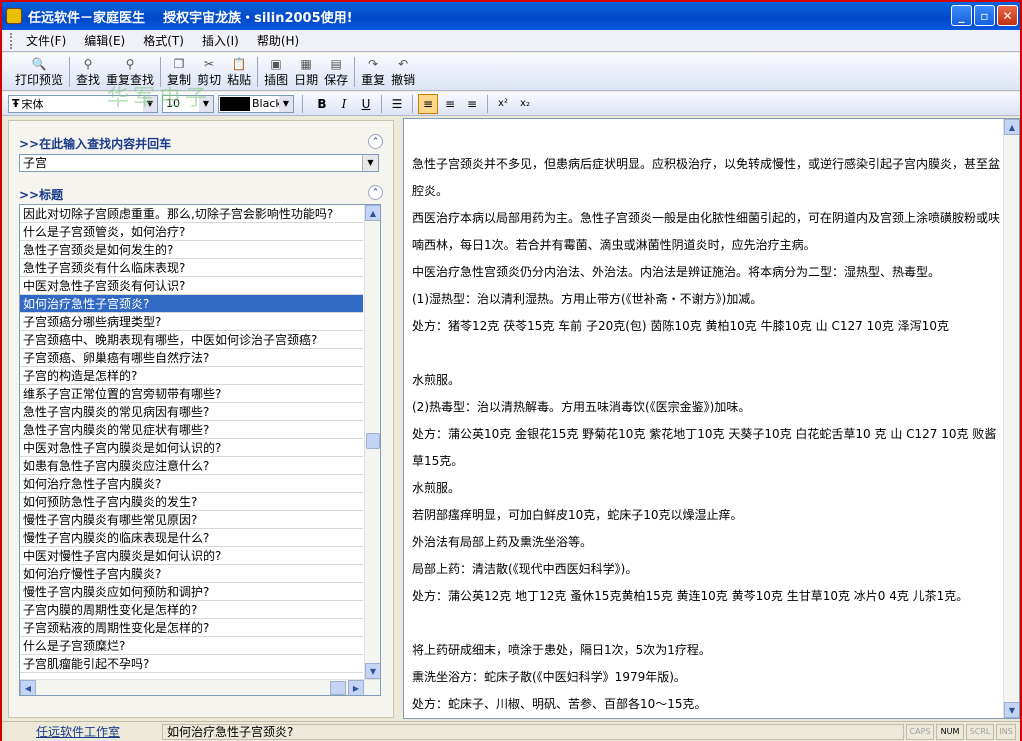 This screenshot has height=741, width=1022. Describe the element at coordinates (472, 104) in the screenshot. I see `align-right-button: ≡` at that location.